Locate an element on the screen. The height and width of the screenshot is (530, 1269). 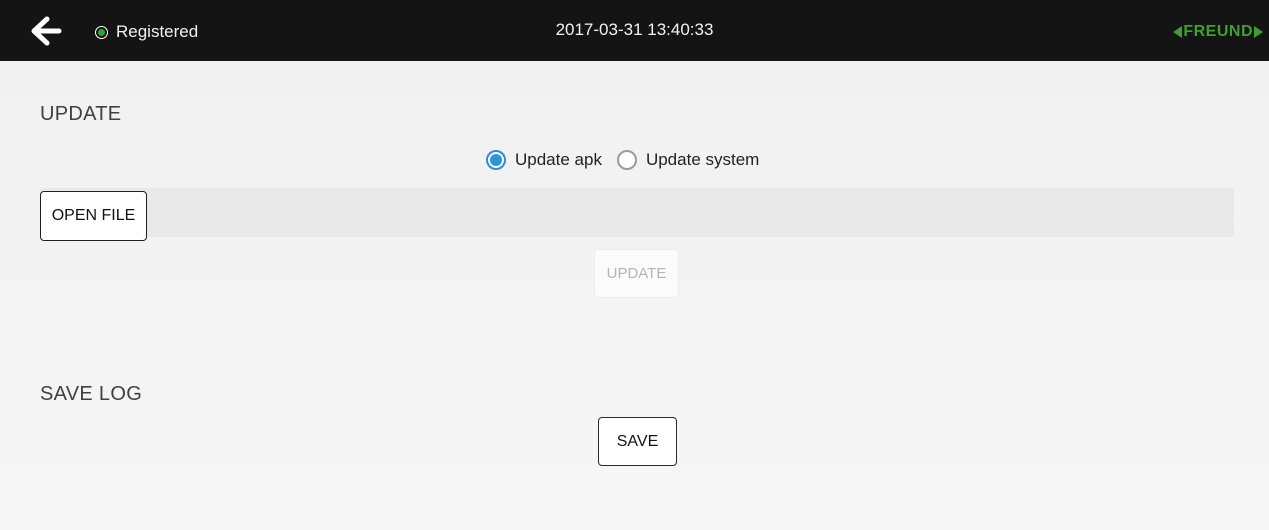
logo-right-triangle is located at coordinates (1258, 32).